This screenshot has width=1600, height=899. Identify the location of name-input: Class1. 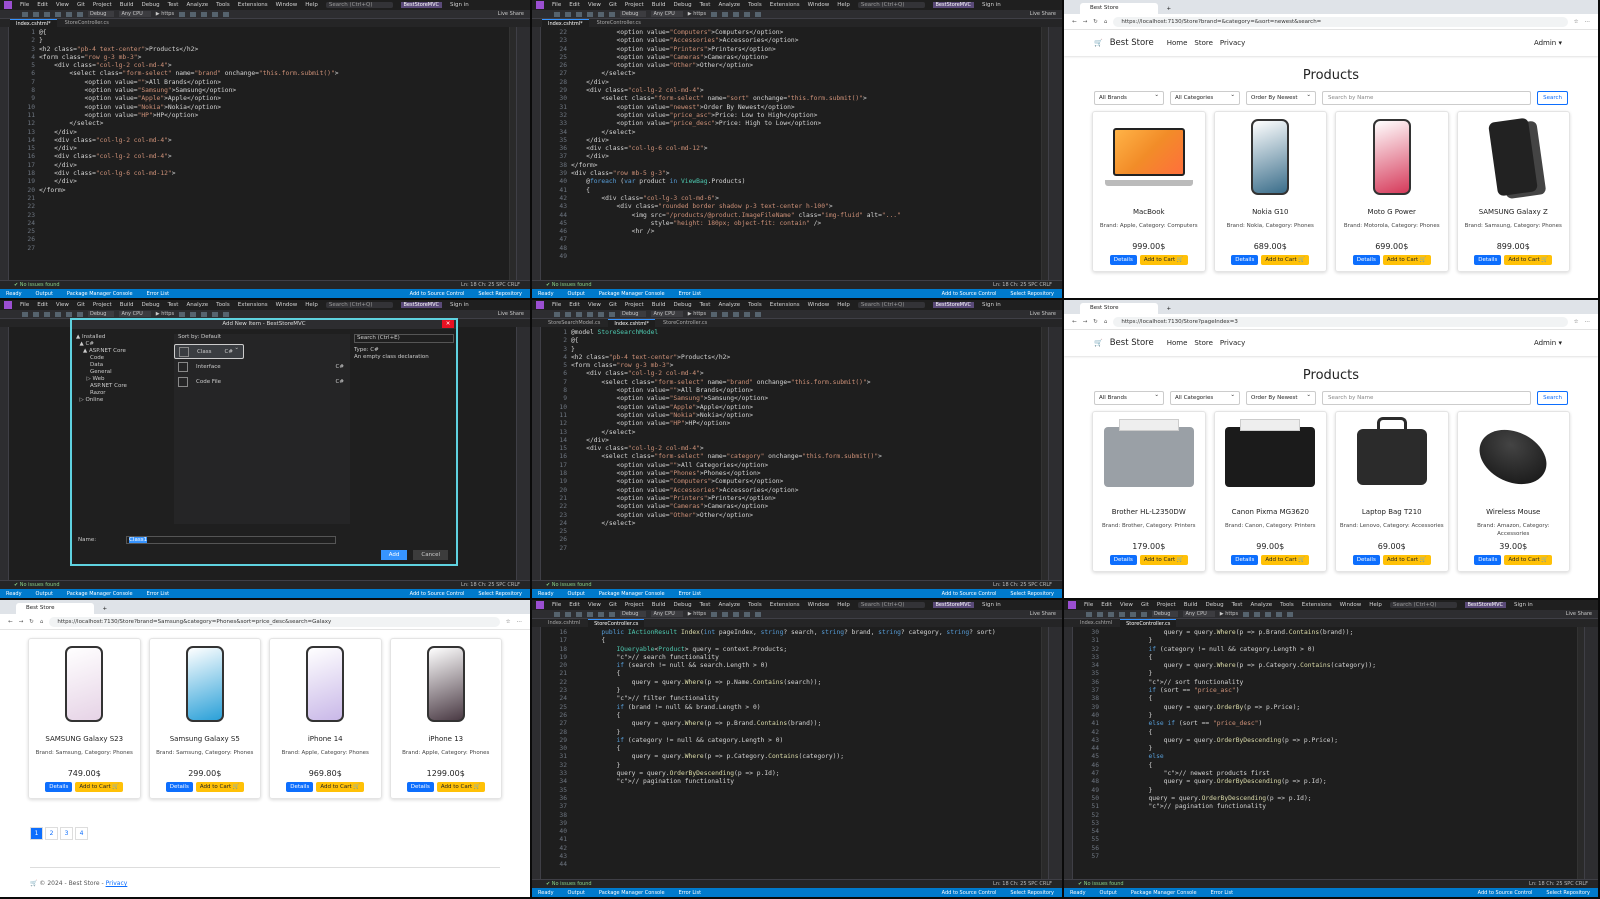
(231, 540).